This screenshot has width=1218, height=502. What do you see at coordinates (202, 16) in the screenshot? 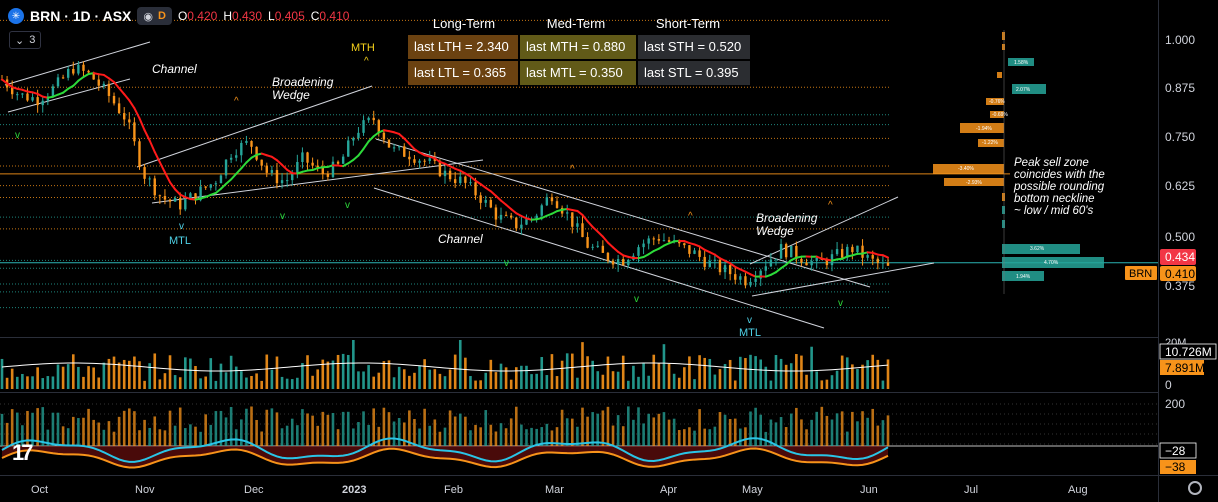
I see `open-value: 0.420` at bounding box center [202, 16].